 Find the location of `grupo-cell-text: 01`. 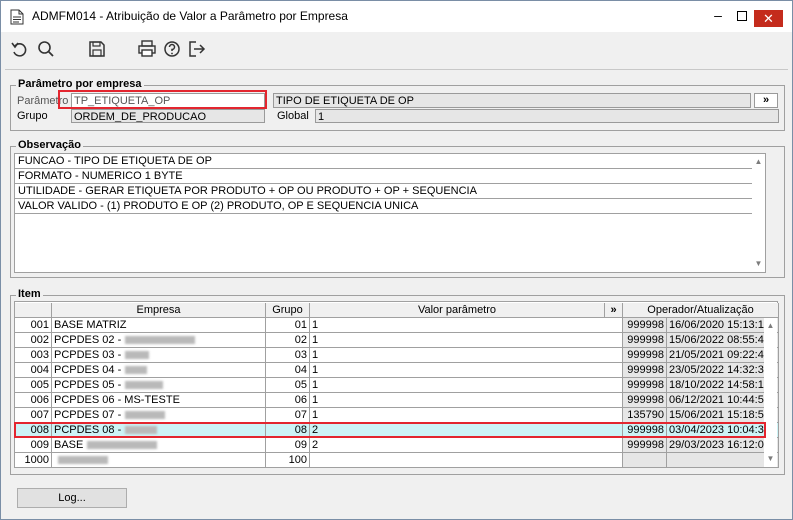

grupo-cell-text: 01 is located at coordinates (300, 325).